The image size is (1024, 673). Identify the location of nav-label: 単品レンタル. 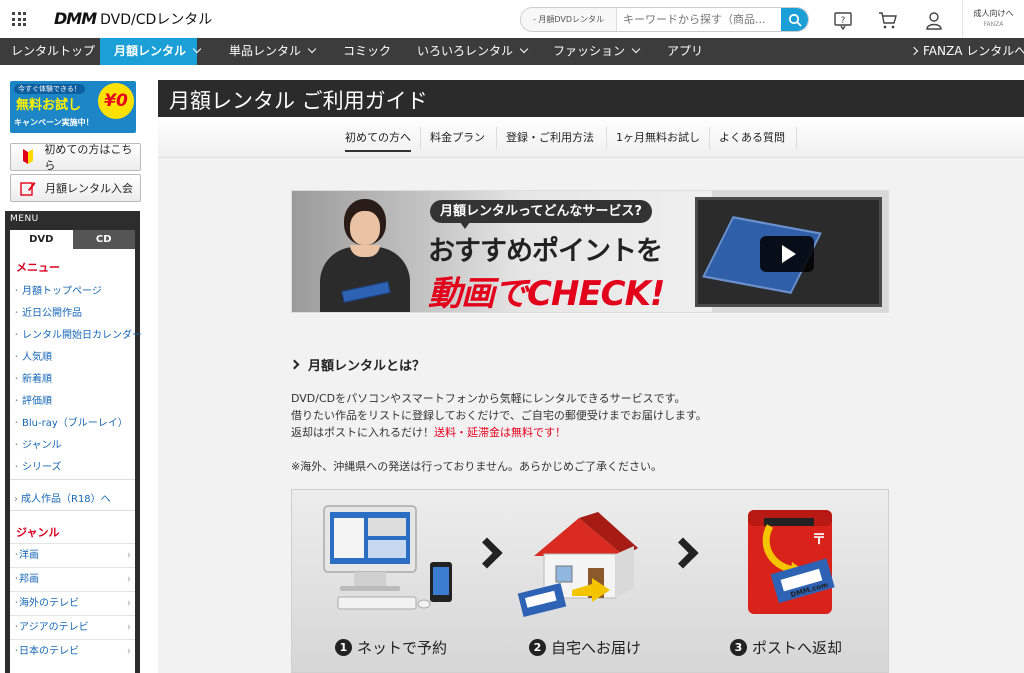
(265, 51).